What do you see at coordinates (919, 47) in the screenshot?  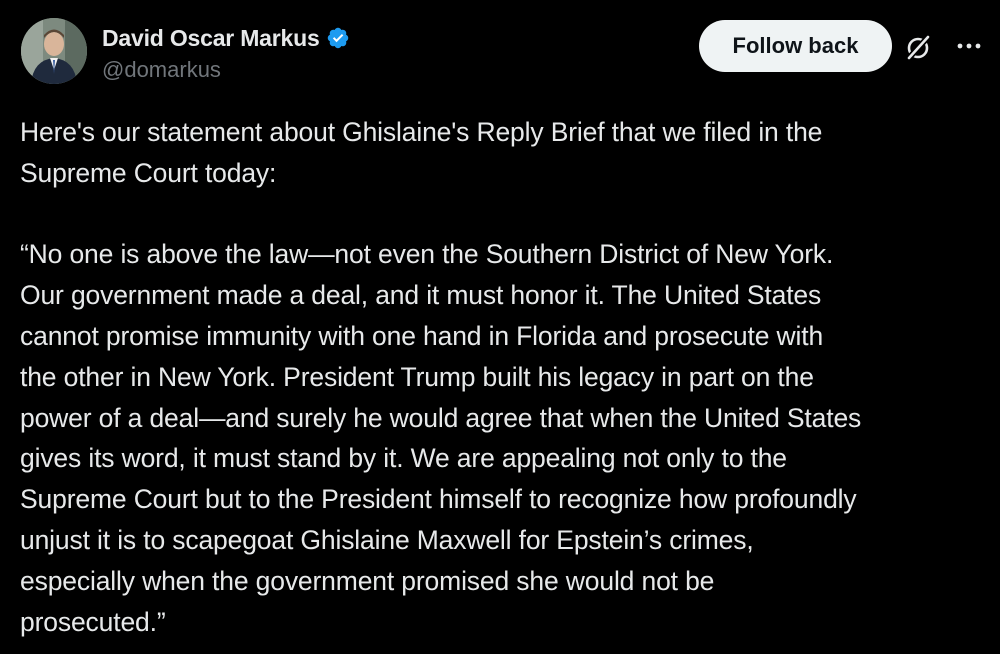 I see `grok-icon` at bounding box center [919, 47].